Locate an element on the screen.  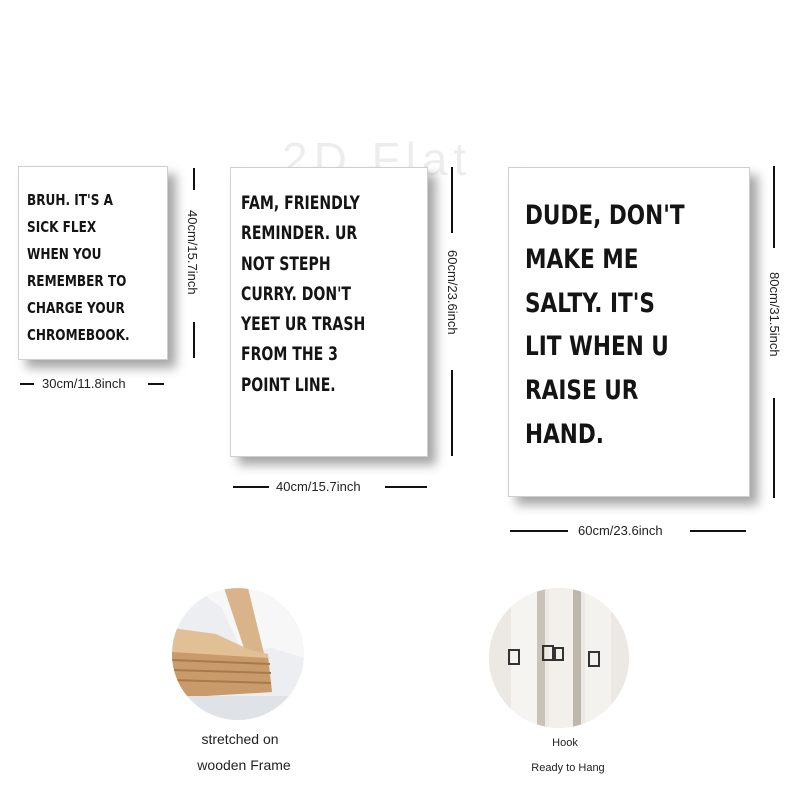
poster-small-height-label: 40cm/15.7inch is located at coordinates (192, 252).